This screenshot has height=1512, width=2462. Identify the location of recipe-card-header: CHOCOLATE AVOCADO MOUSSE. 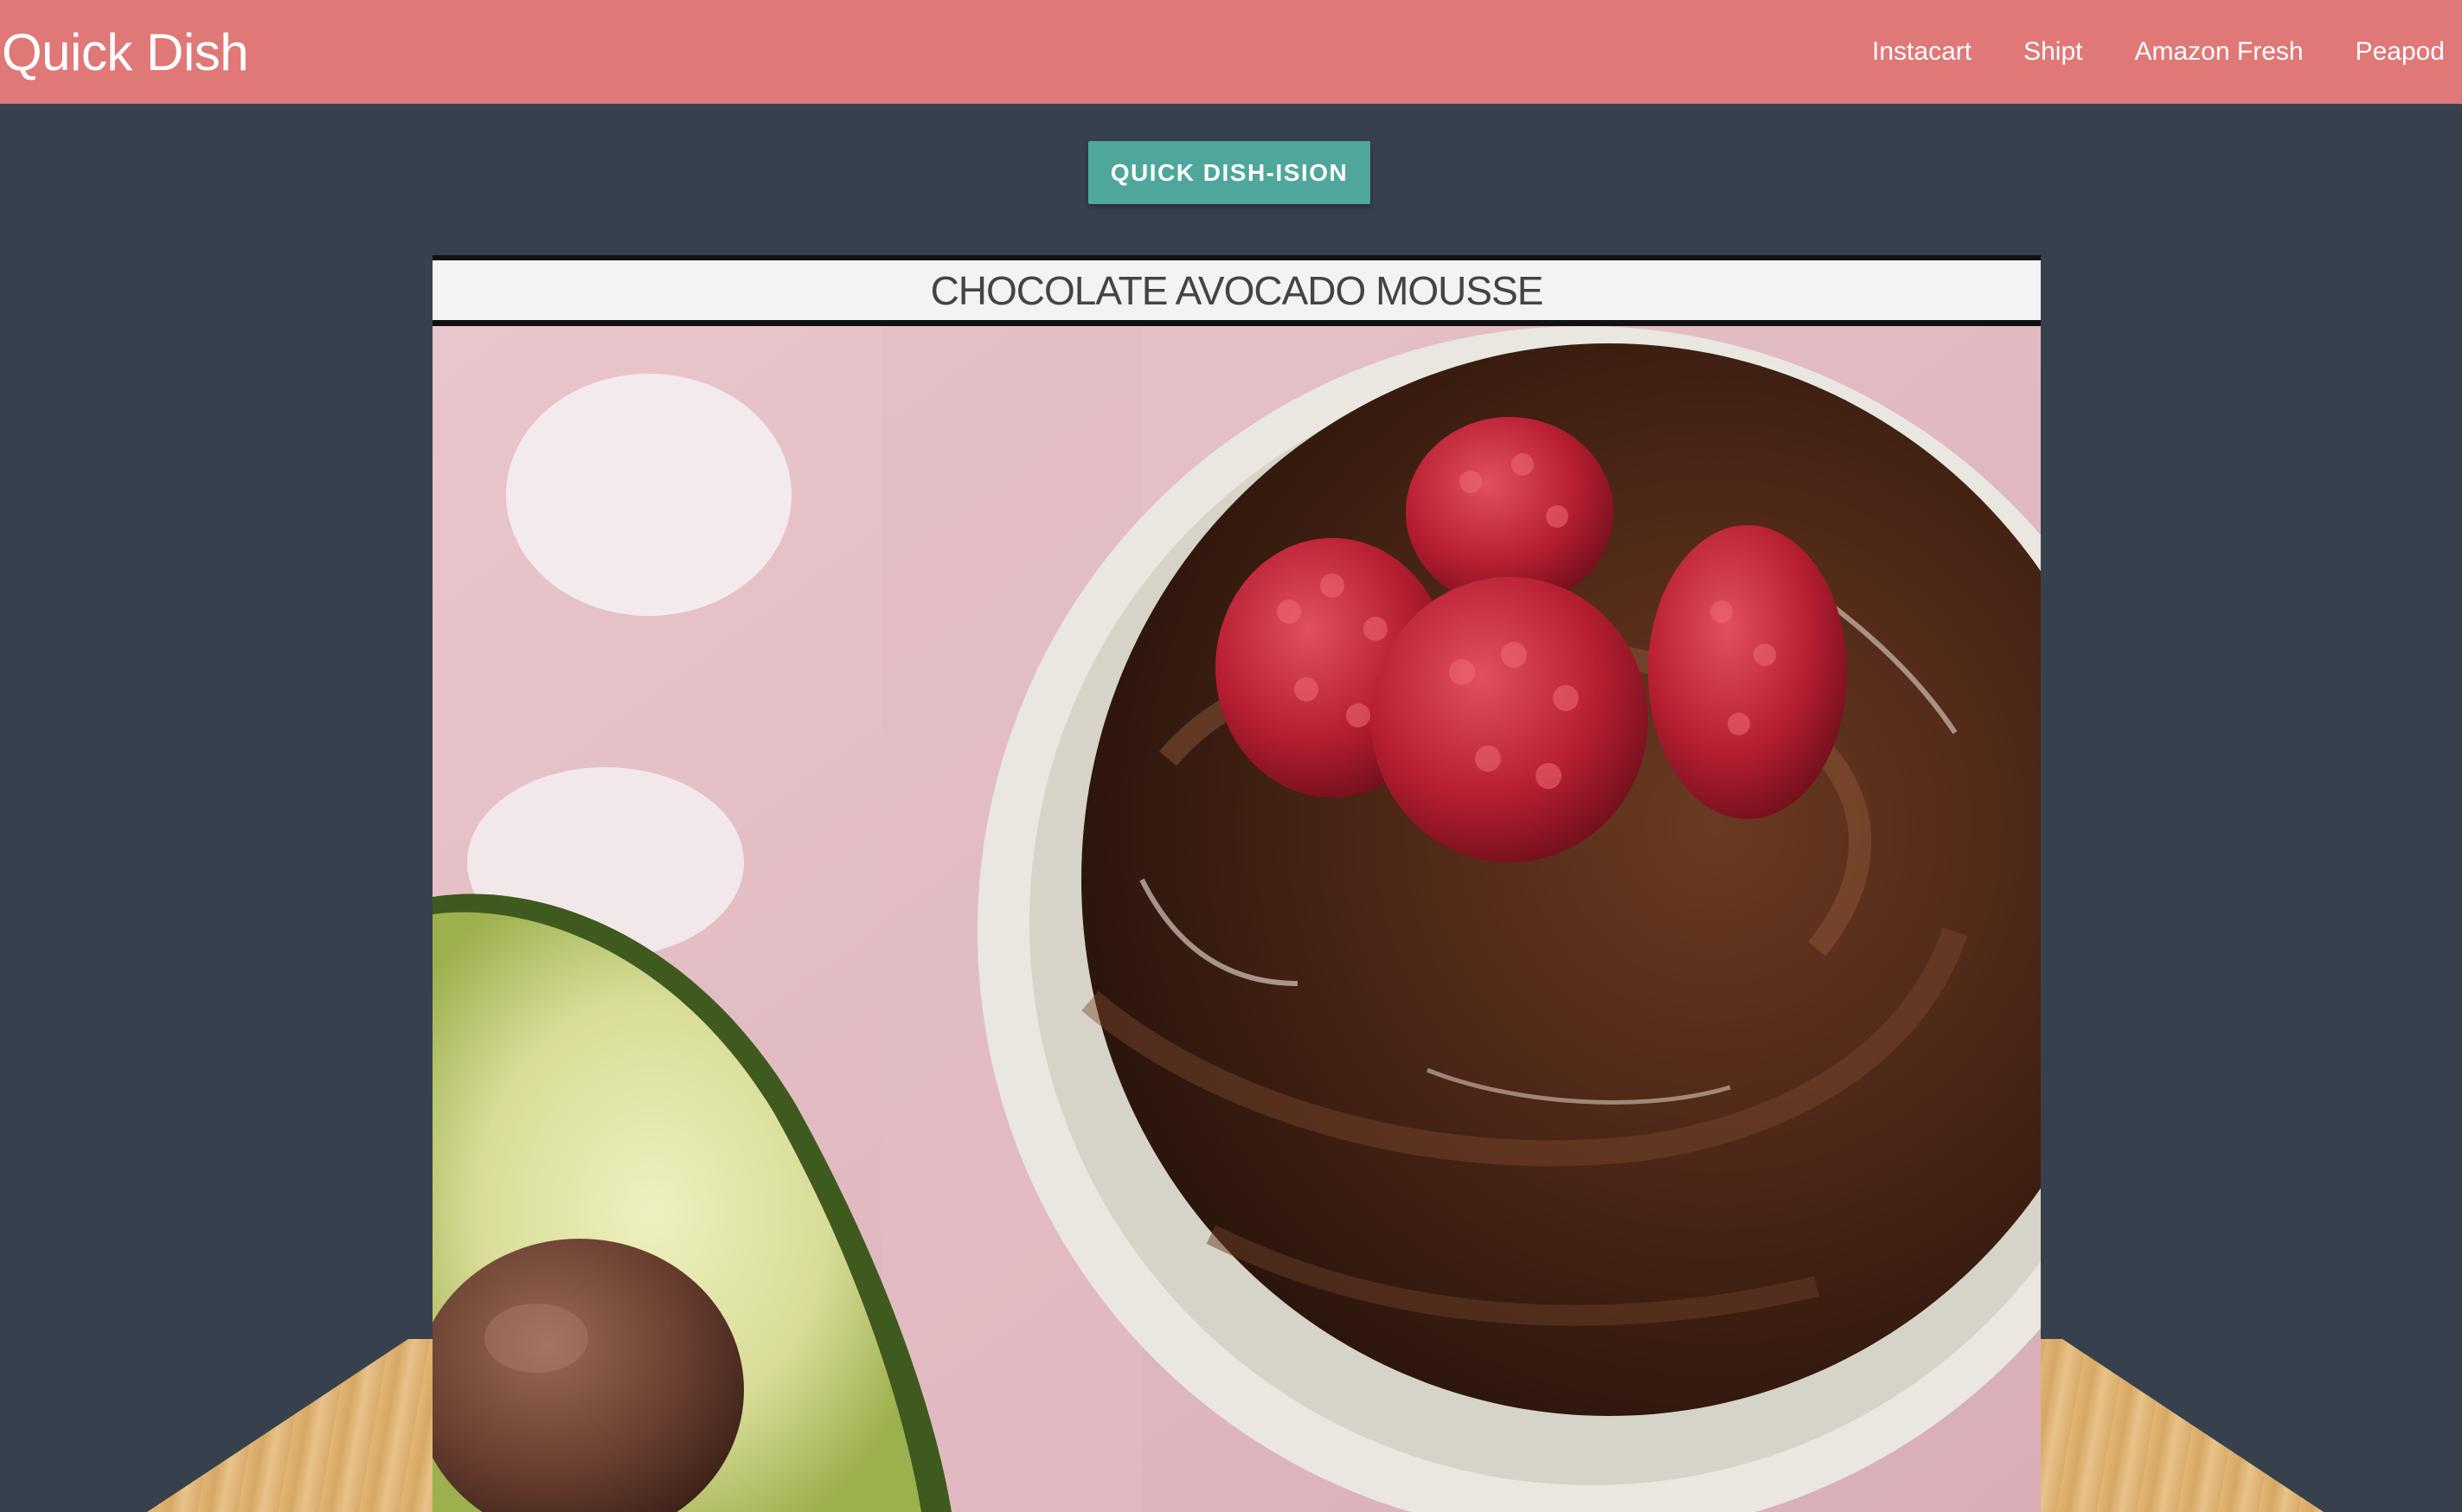
(1237, 290).